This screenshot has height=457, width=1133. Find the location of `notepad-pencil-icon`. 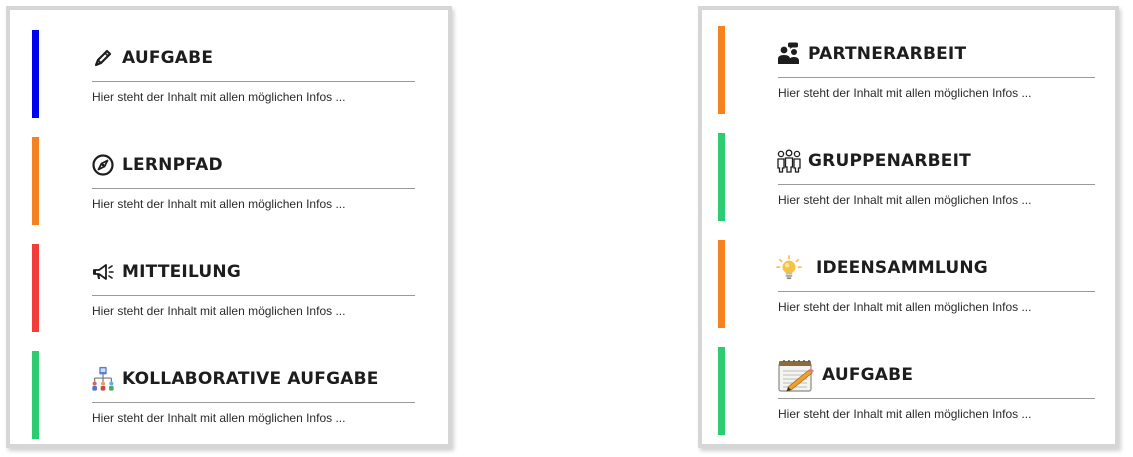

notepad-pencil-icon is located at coordinates (796, 375).